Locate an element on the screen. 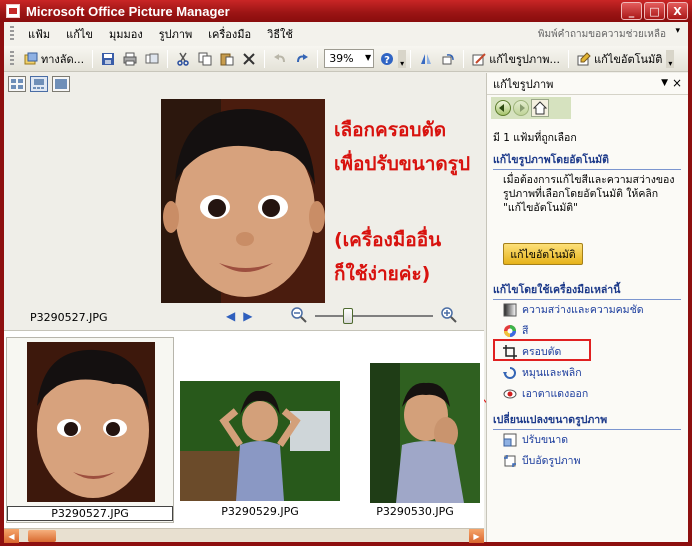 The width and height of the screenshot is (692, 546). color-link: สี is located at coordinates (515, 330).